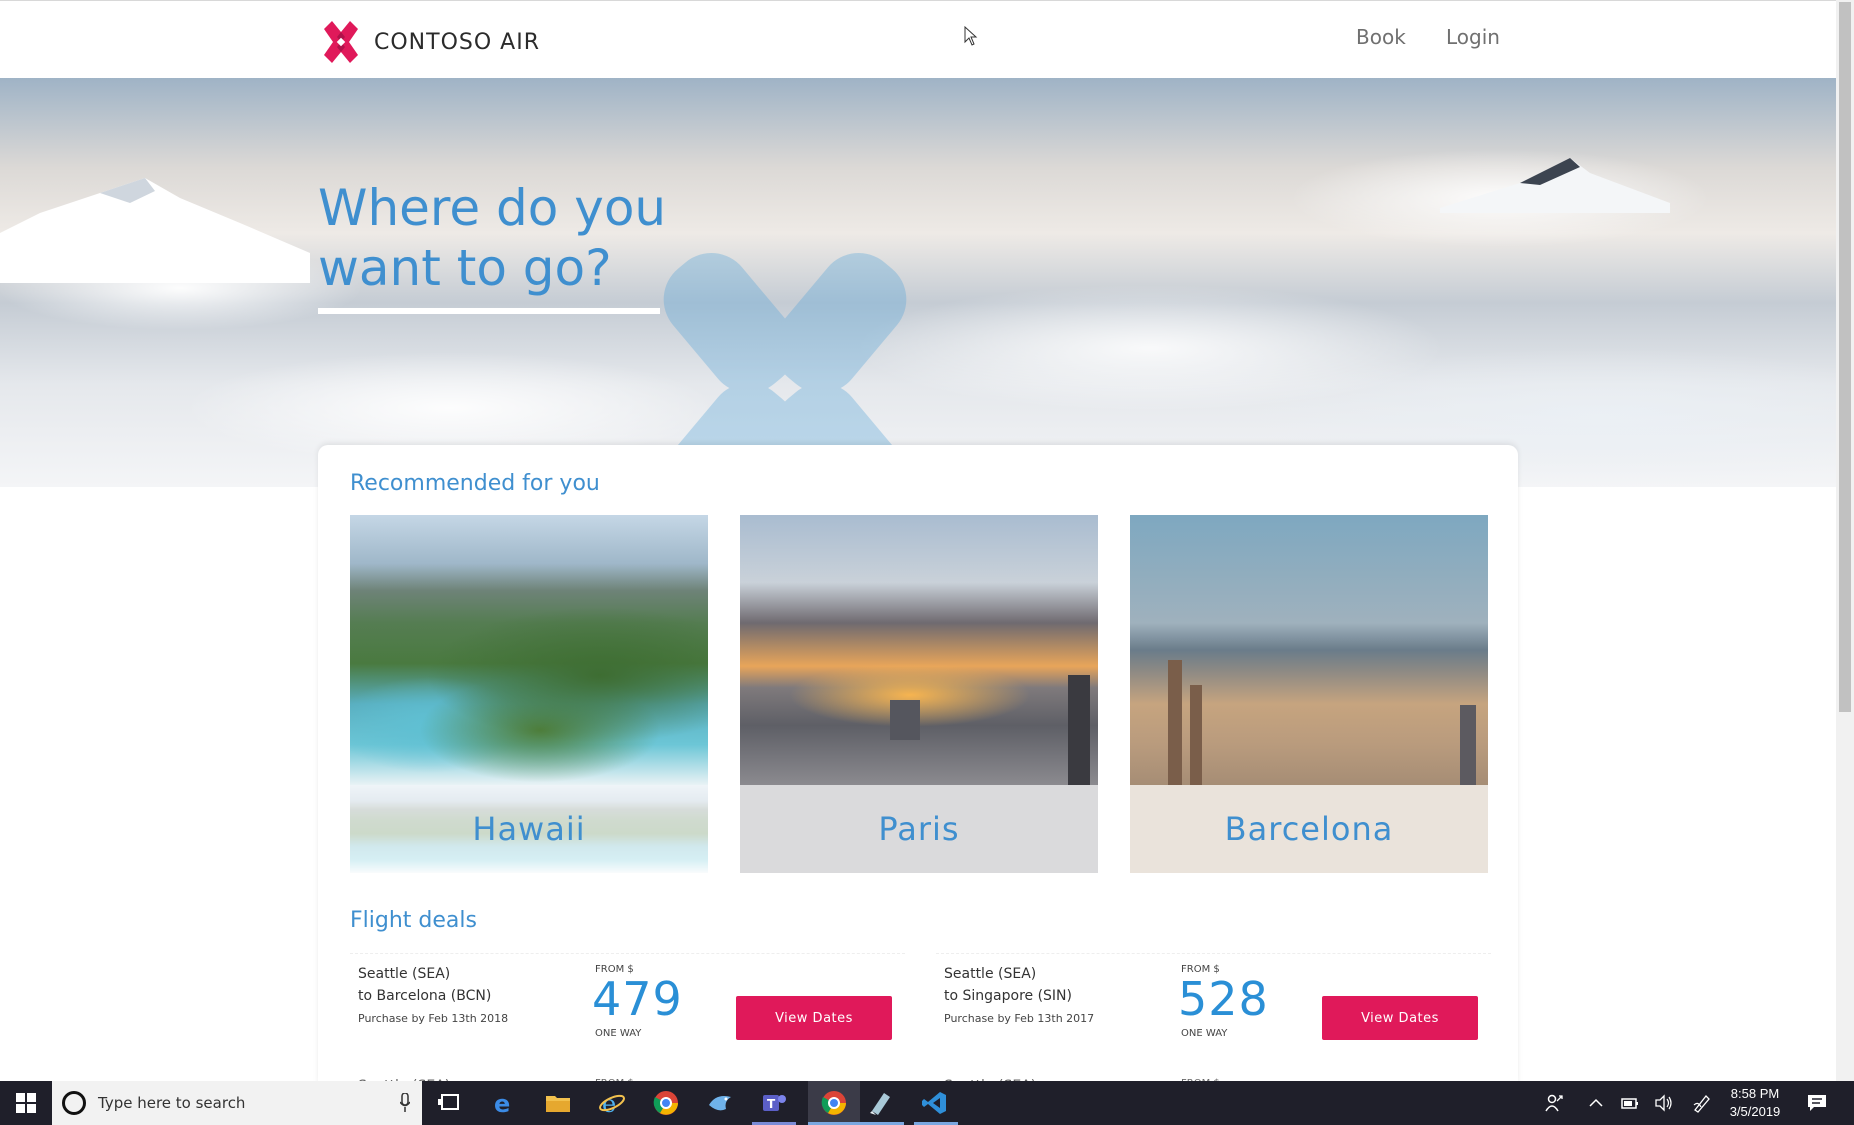 This screenshot has width=1854, height=1125. Describe the element at coordinates (341, 42) in the screenshot. I see `contoso-logo-icon` at that location.